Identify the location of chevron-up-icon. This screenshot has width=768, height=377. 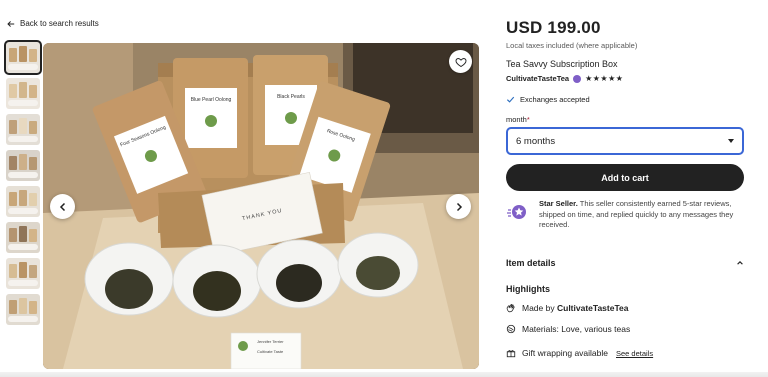
(740, 263).